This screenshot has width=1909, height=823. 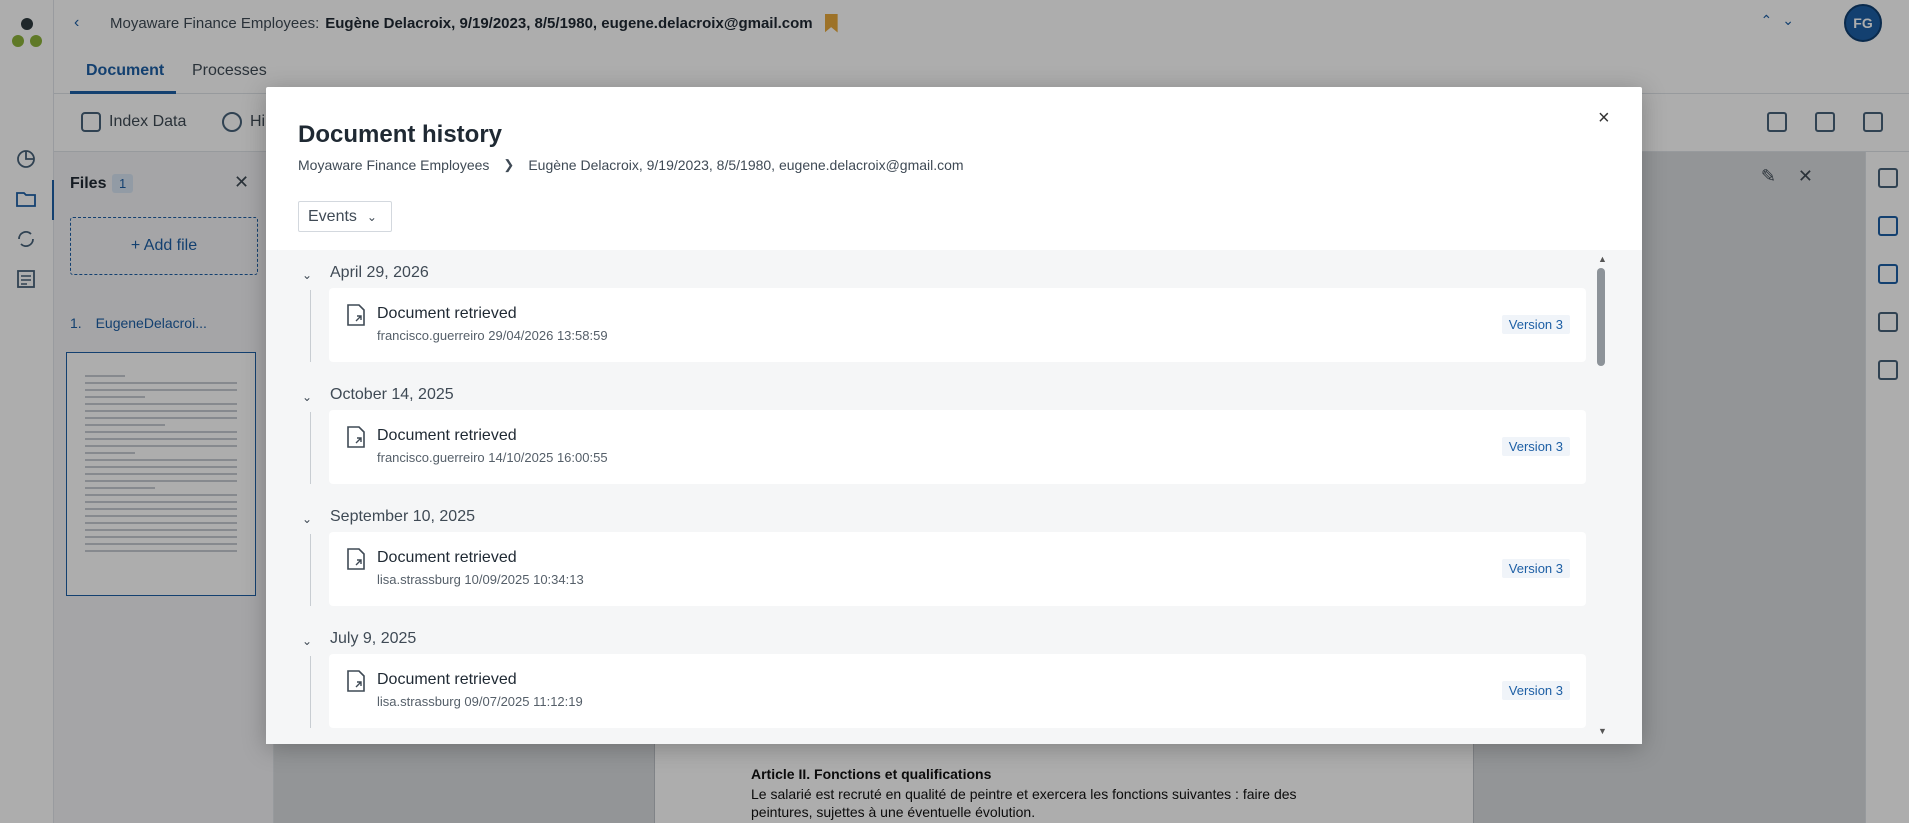 I want to click on filter-label: Events, so click(x=332, y=216).